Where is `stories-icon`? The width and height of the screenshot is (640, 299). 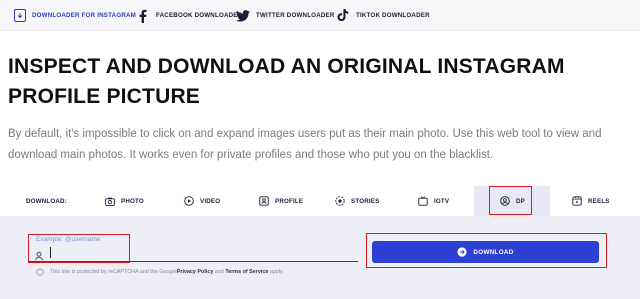
stories-icon is located at coordinates (340, 201).